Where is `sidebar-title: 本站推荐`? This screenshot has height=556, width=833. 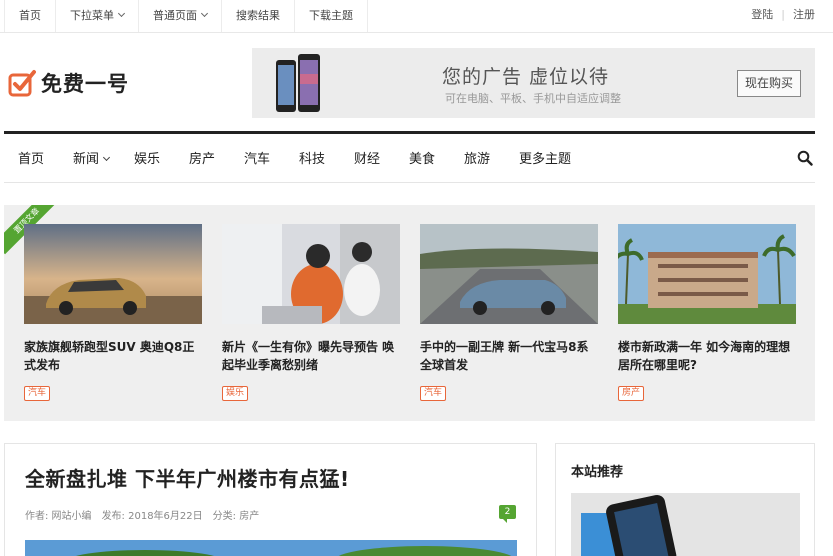 sidebar-title: 本站推荐 is located at coordinates (597, 472).